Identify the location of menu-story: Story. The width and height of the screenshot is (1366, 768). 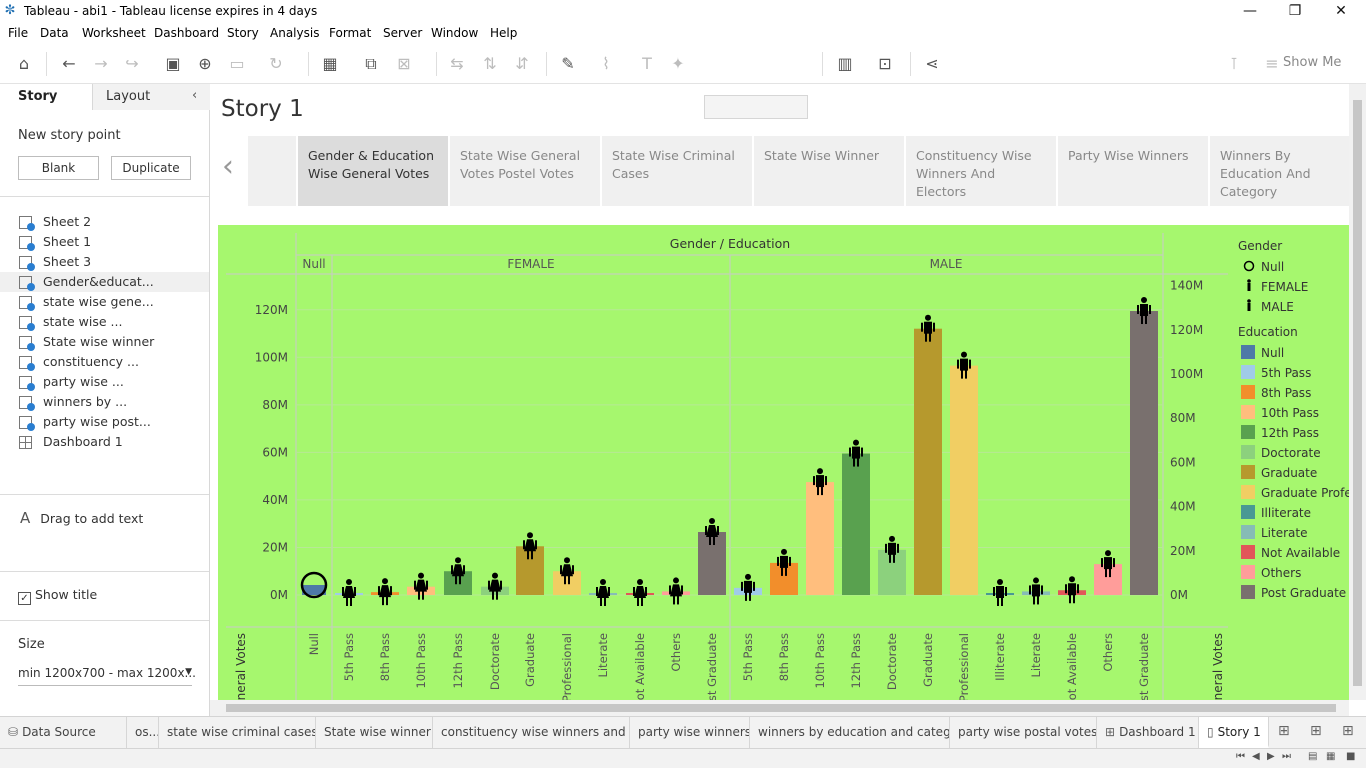
(243, 33).